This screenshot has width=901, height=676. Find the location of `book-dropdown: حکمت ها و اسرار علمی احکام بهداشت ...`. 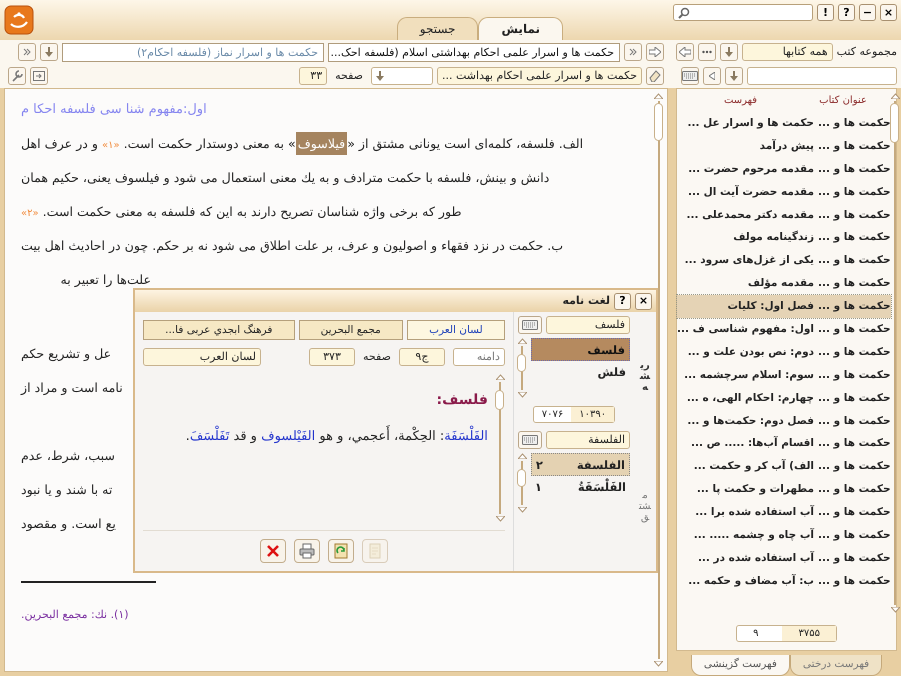

book-dropdown: حکمت ها و اسرار علمی احکام بهداشت ... is located at coordinates (539, 76).